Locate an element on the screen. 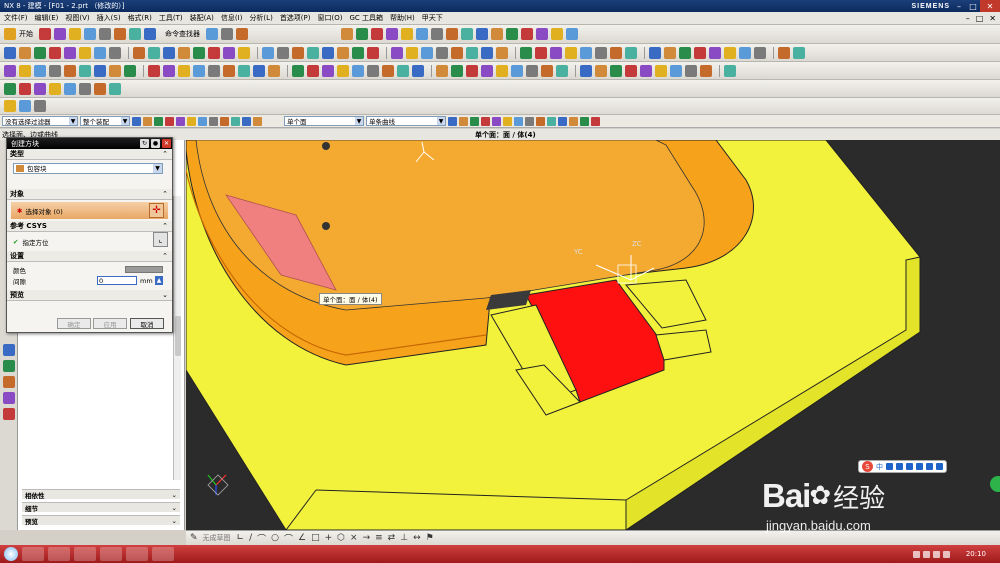 The width and height of the screenshot is (1000, 563). taskbar-explorer is located at coordinates (33, 554).